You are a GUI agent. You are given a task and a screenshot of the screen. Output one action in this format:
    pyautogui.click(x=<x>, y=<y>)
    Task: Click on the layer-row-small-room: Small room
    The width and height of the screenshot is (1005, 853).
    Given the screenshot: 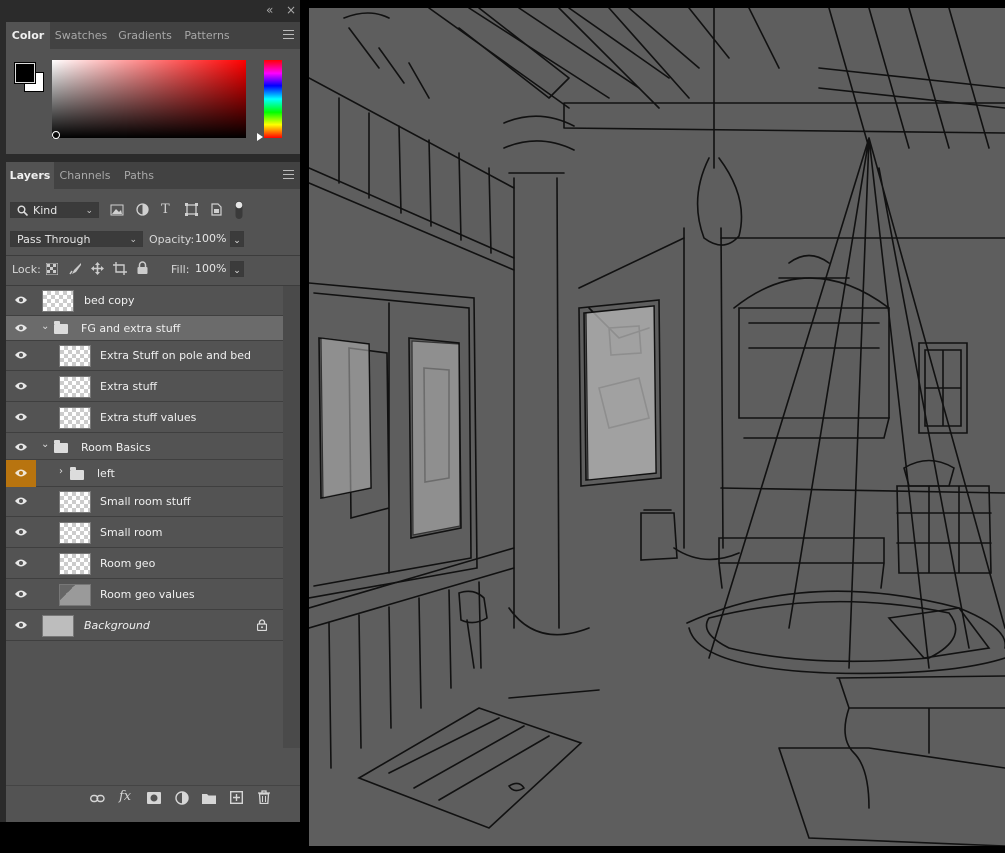 What is the action you would take?
    pyautogui.click(x=144, y=533)
    